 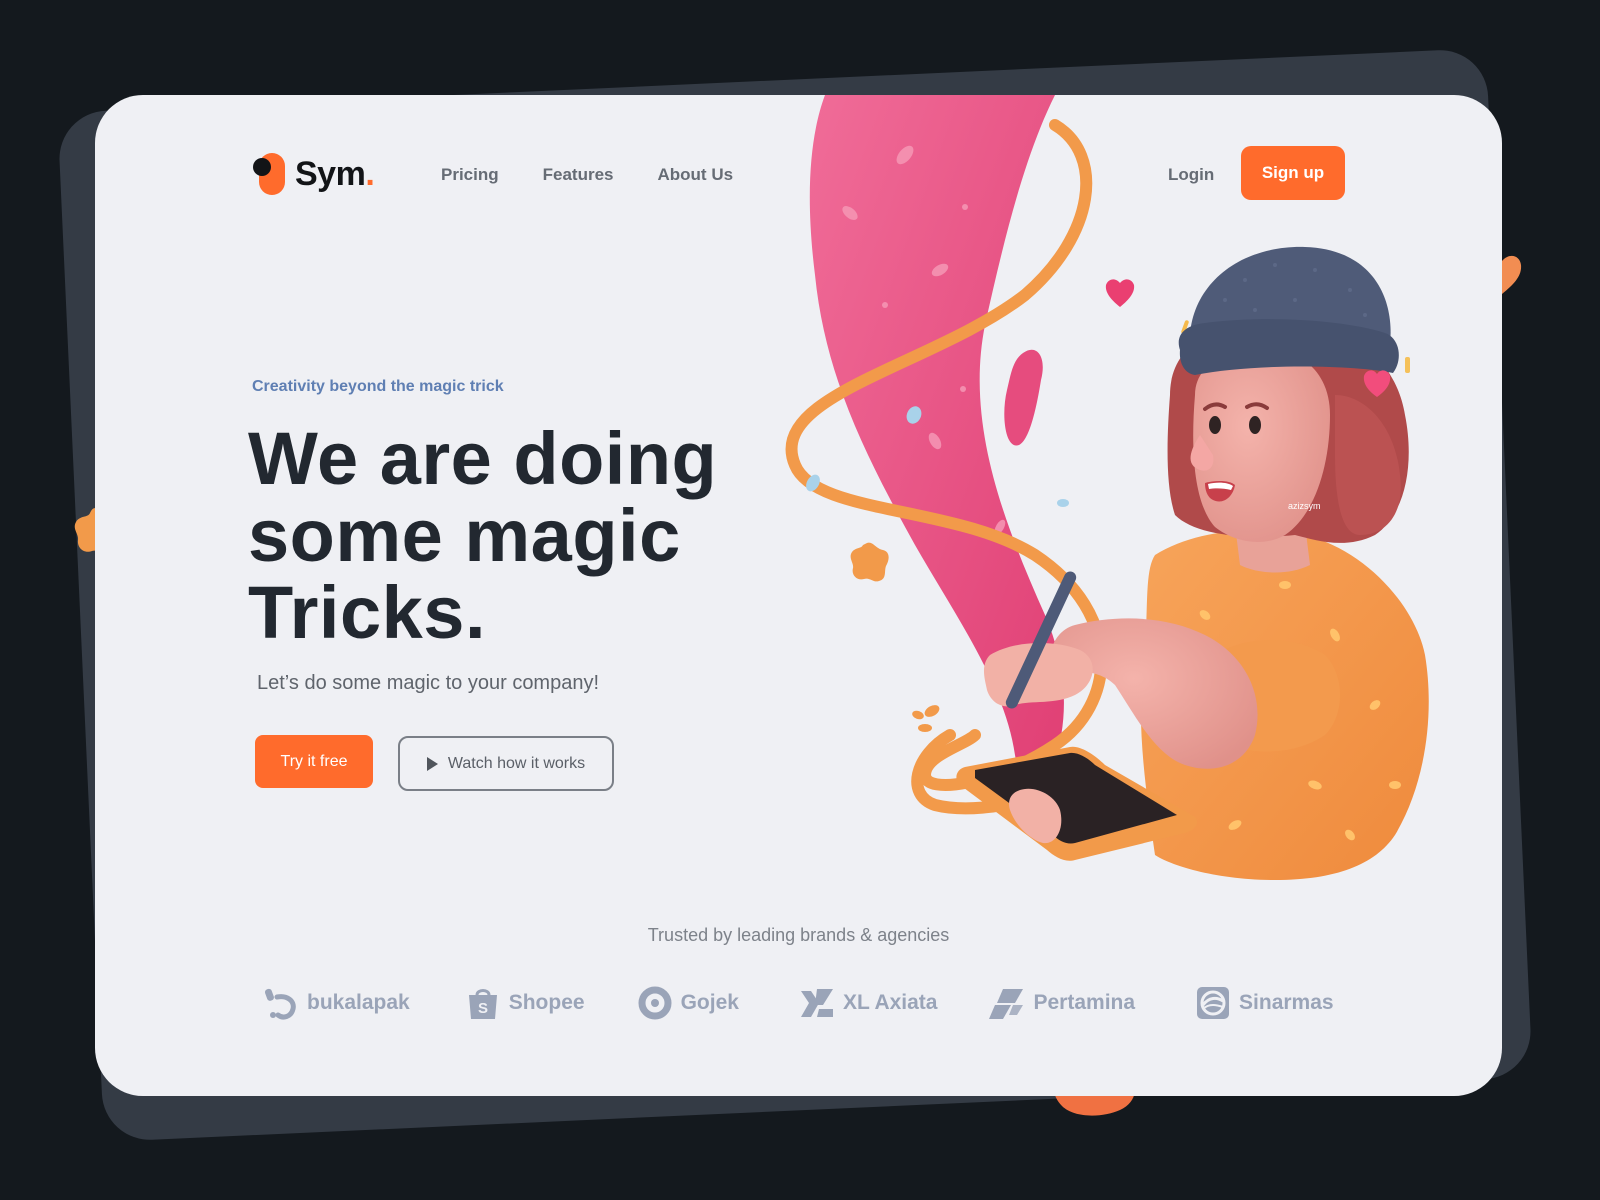 I want to click on left-eye, so click(x=1215, y=425).